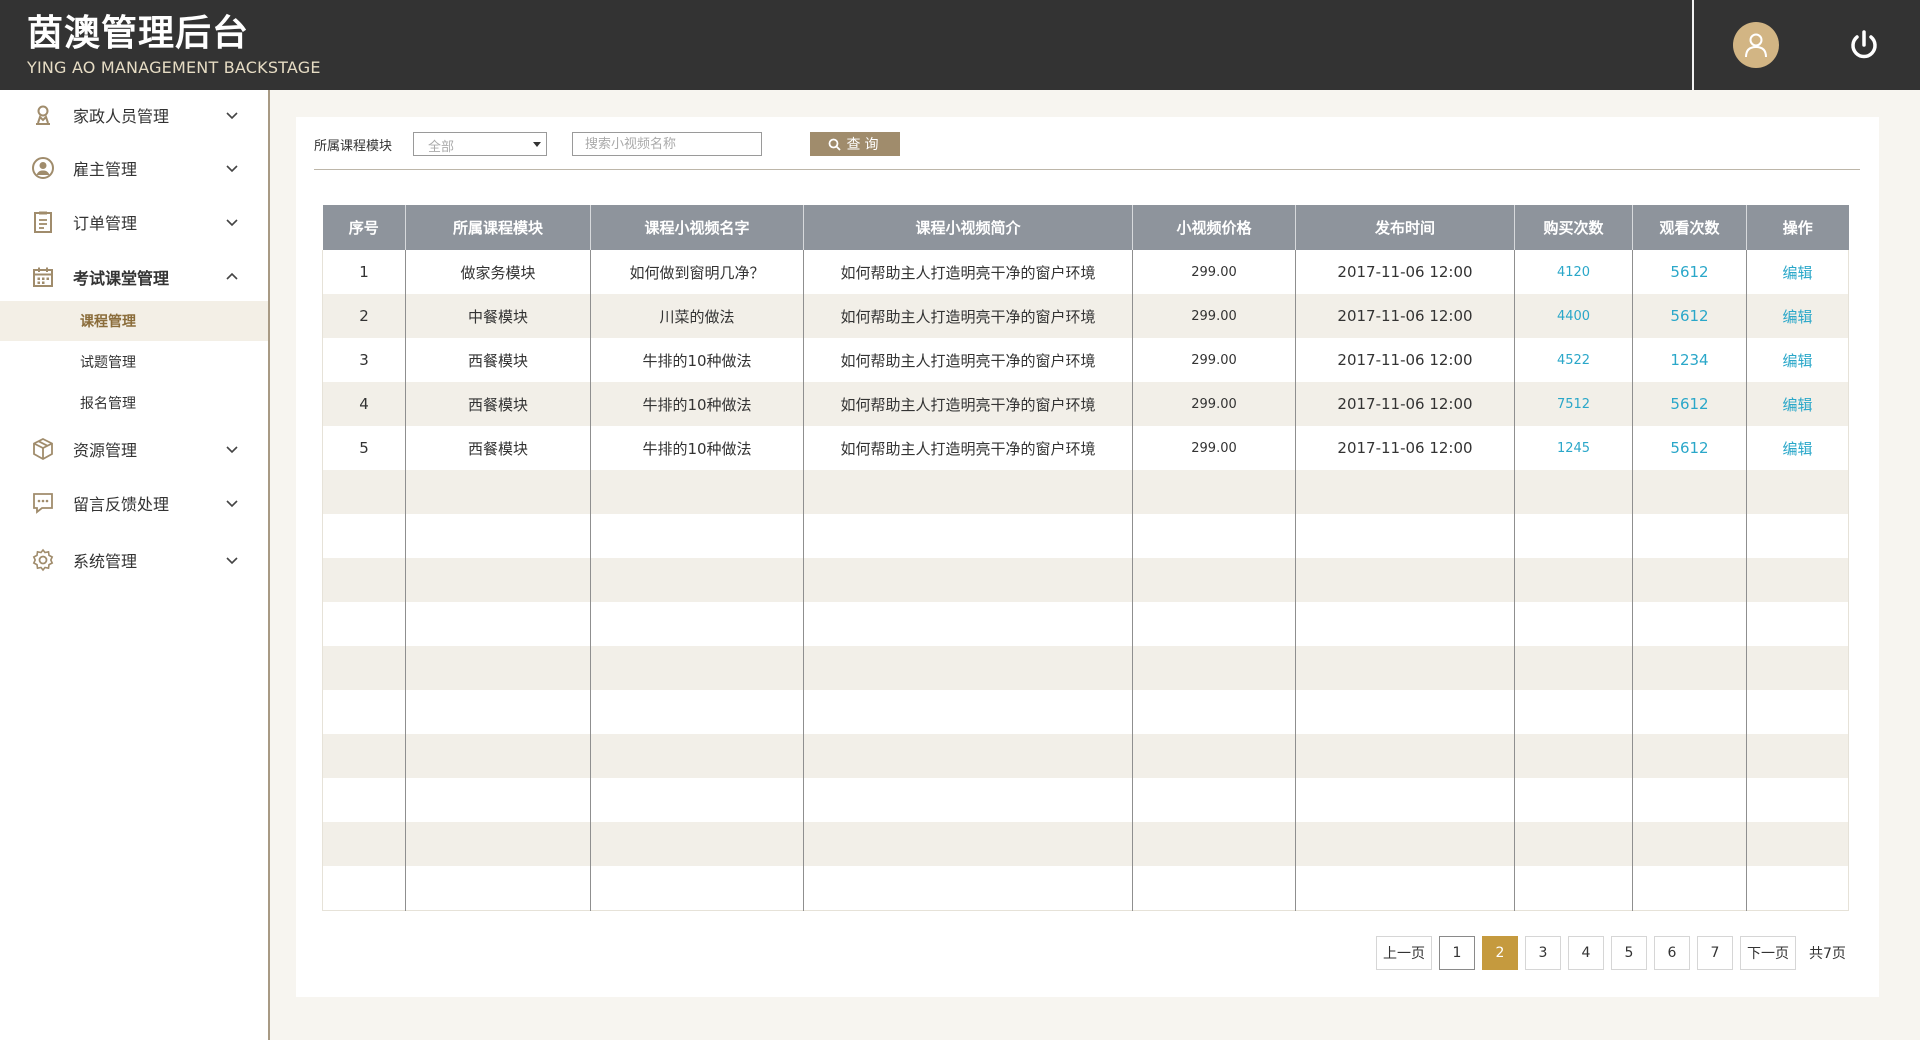  Describe the element at coordinates (232, 276) in the screenshot. I see `chevron-up-icon` at that location.